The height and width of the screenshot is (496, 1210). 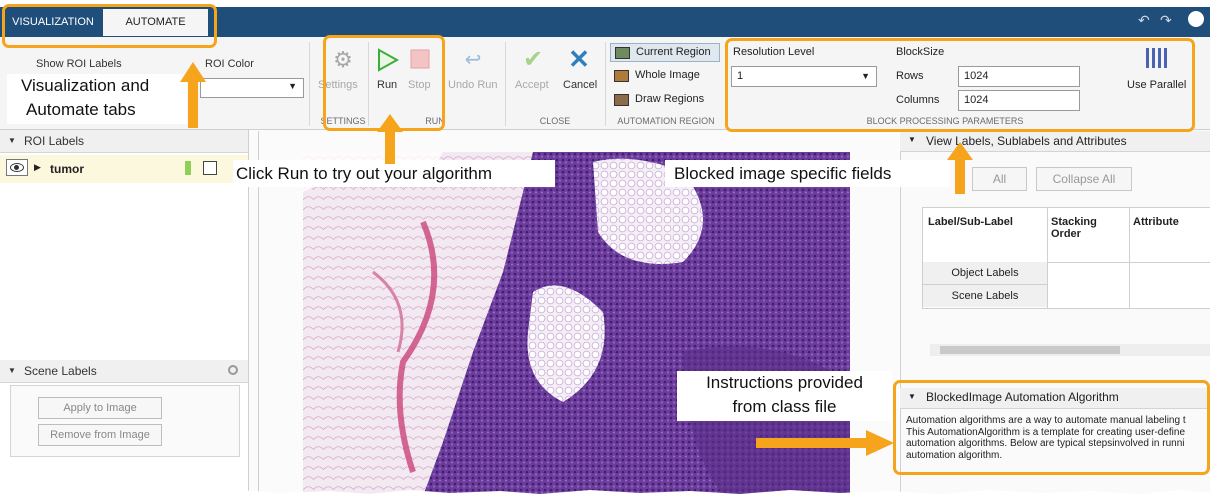 What do you see at coordinates (85, 85) in the screenshot?
I see `callout-text: Visualization and` at bounding box center [85, 85].